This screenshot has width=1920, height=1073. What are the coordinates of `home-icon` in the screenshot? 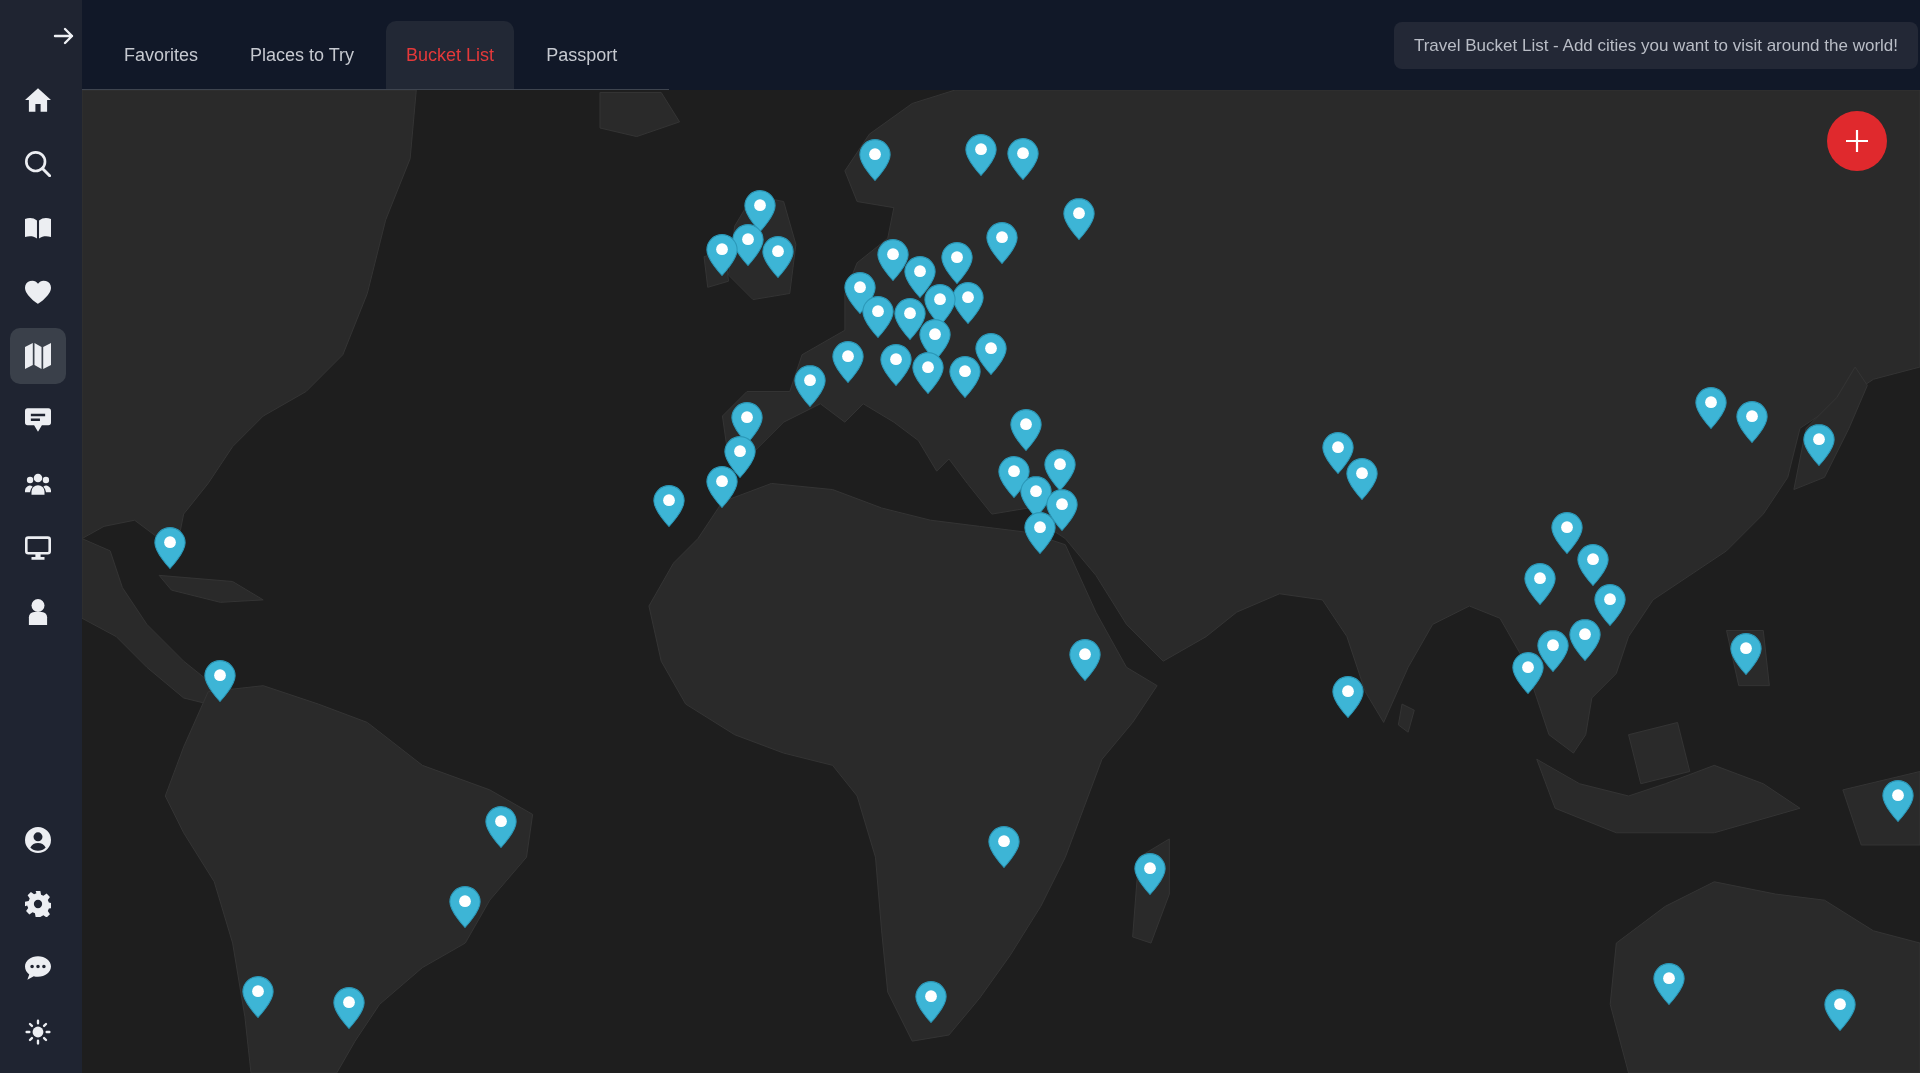 It's located at (38, 100).